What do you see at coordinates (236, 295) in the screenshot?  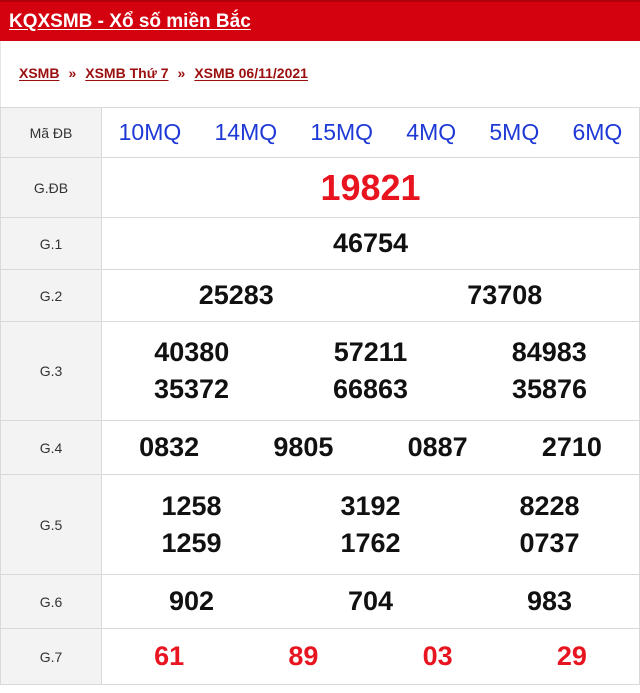 I see `prize-number: 25283` at bounding box center [236, 295].